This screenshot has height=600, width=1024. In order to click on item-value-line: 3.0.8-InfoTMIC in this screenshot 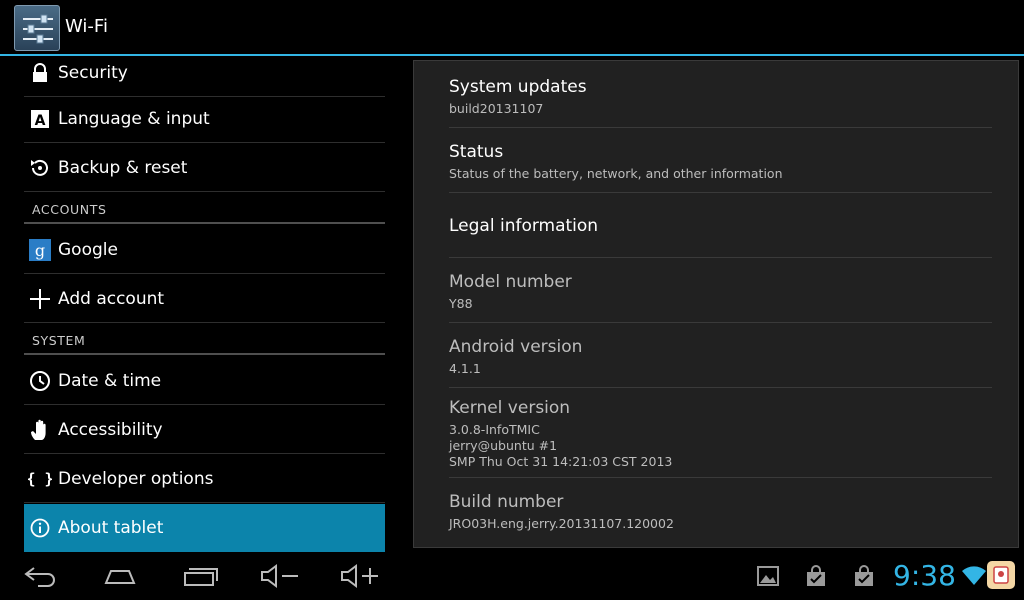, I will do `click(494, 429)`.